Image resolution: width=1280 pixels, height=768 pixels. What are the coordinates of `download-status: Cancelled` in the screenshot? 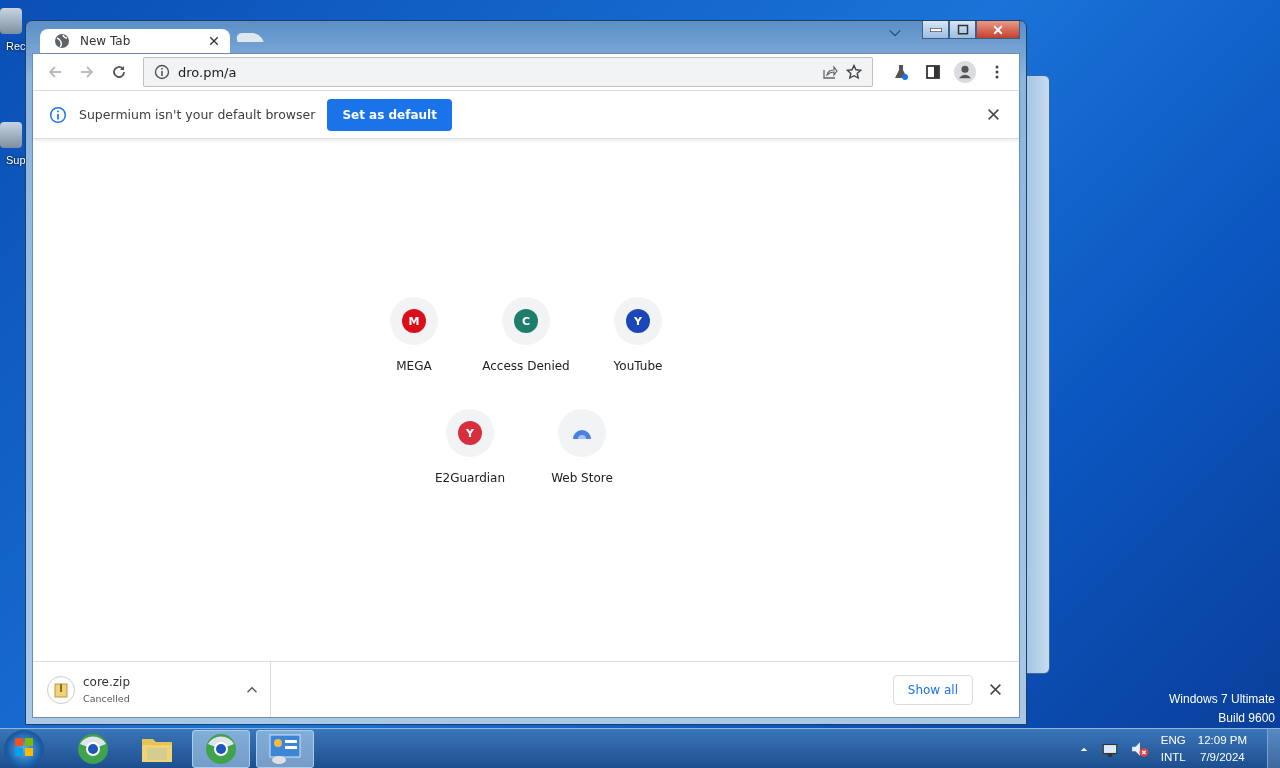 It's located at (107, 698).